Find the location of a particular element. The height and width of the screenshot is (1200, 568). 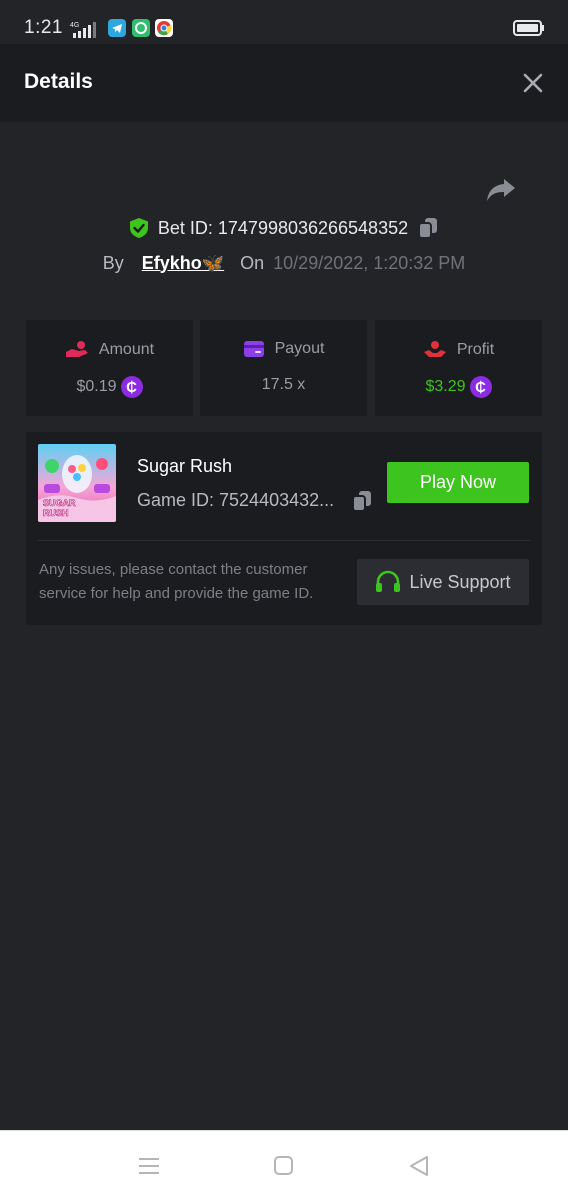

menu-icon is located at coordinates (149, 1166).